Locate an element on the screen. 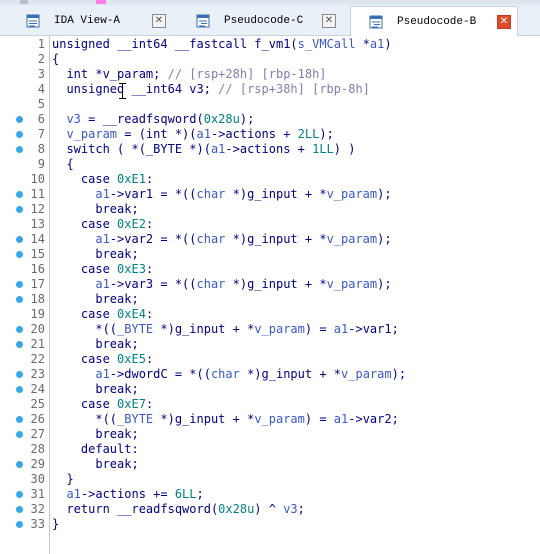  code-token: *(( is located at coordinates (85, 419).